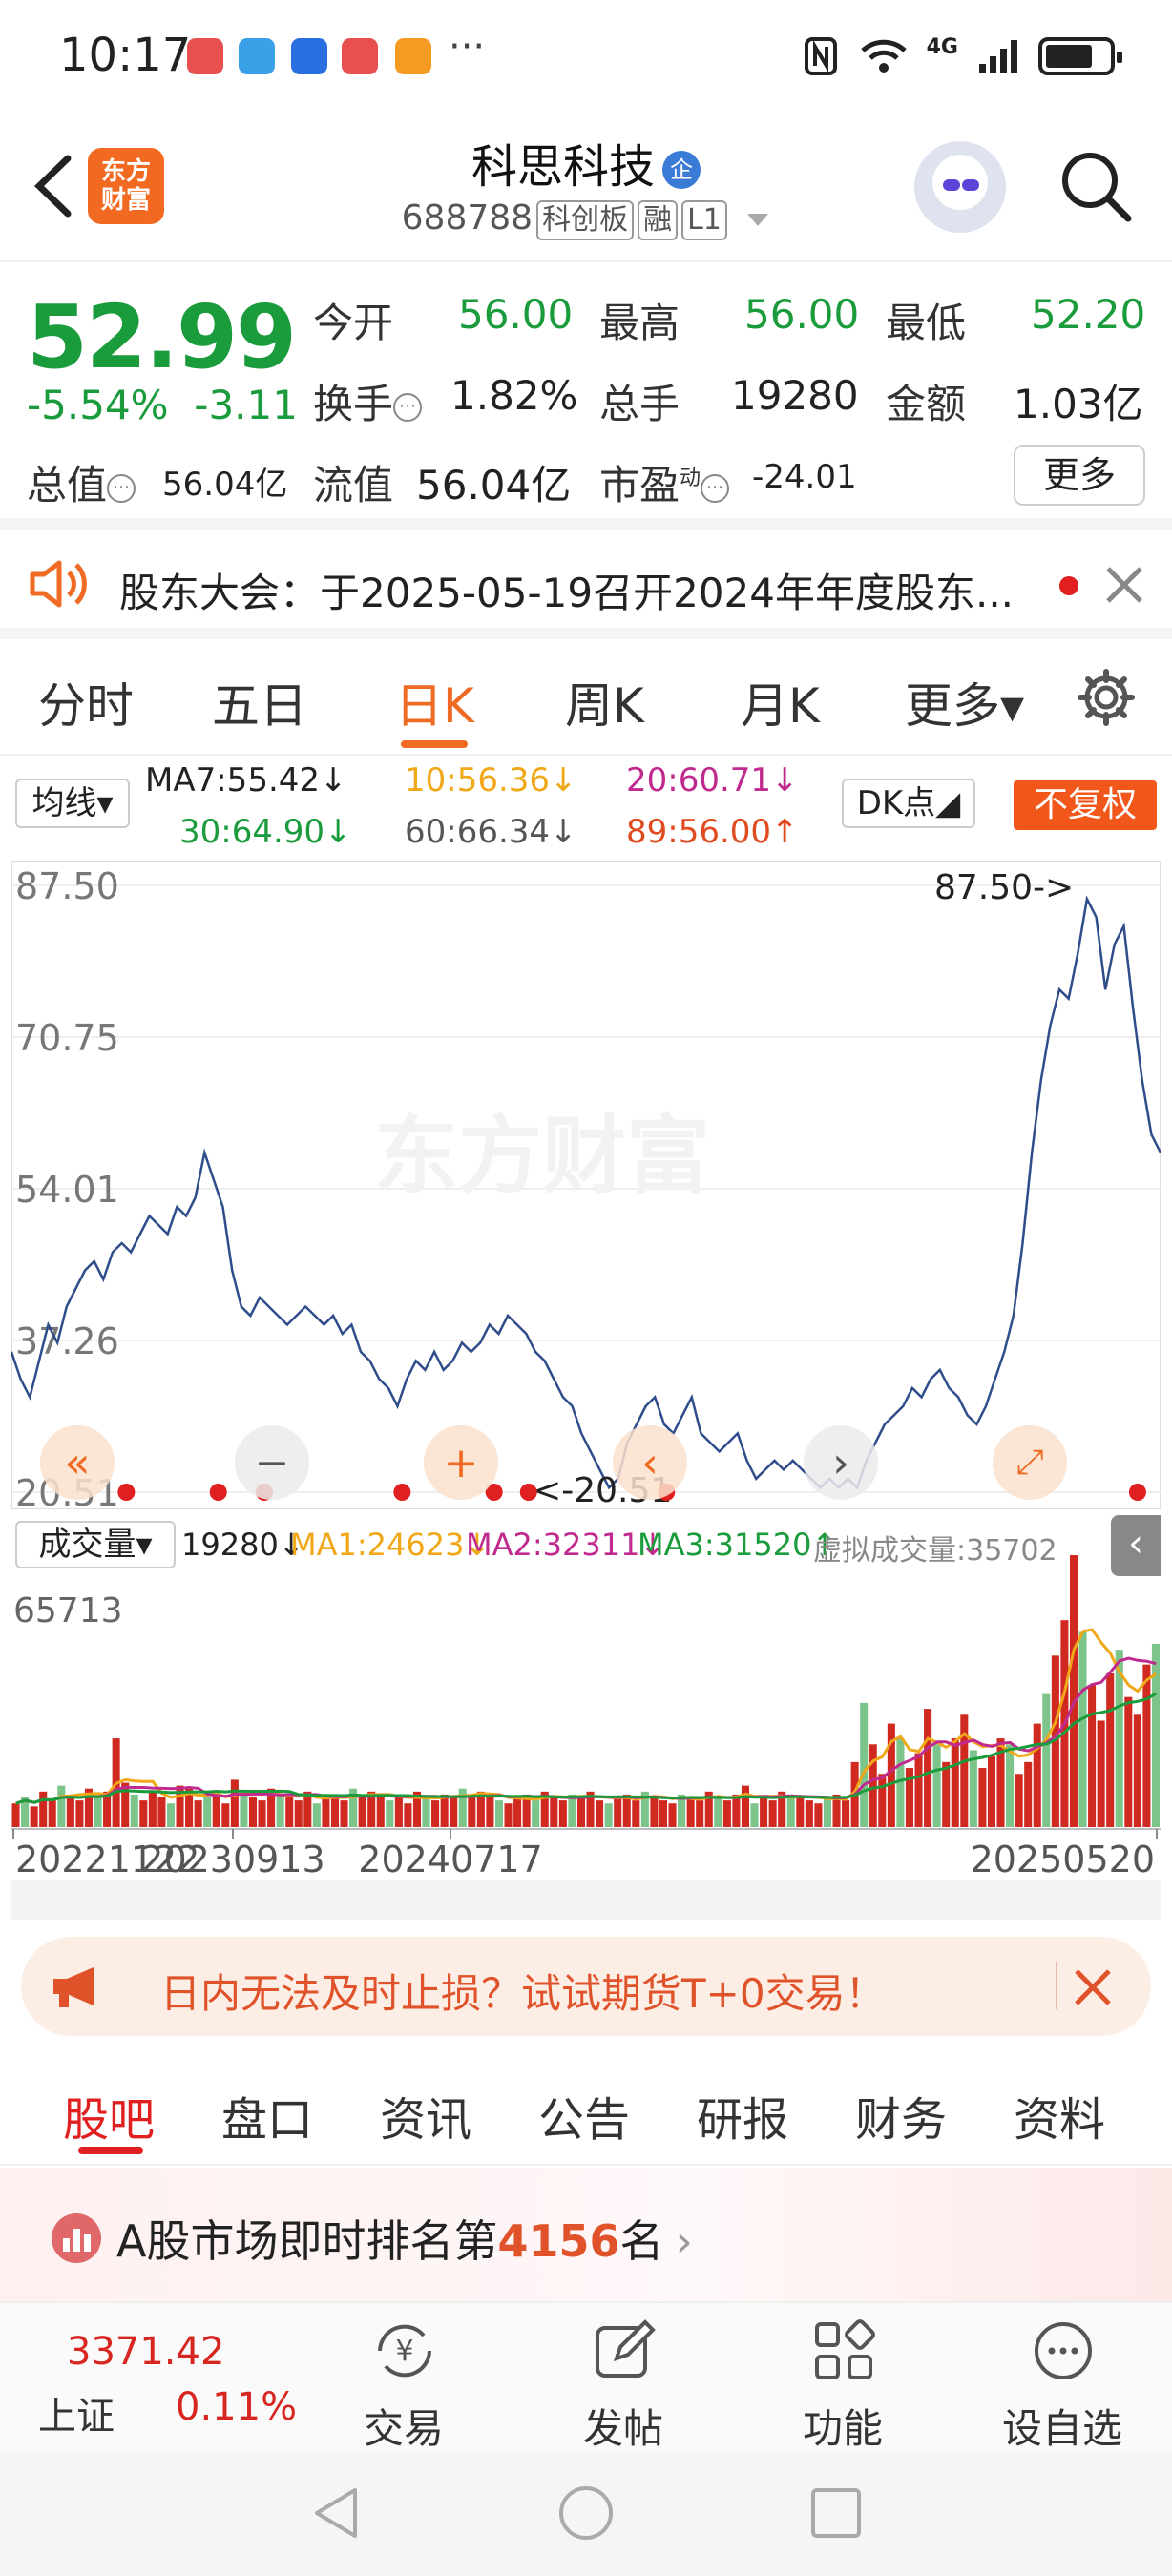 The height and width of the screenshot is (2576, 1172). What do you see at coordinates (1079, 475) in the screenshot?
I see `more-button: 更多` at bounding box center [1079, 475].